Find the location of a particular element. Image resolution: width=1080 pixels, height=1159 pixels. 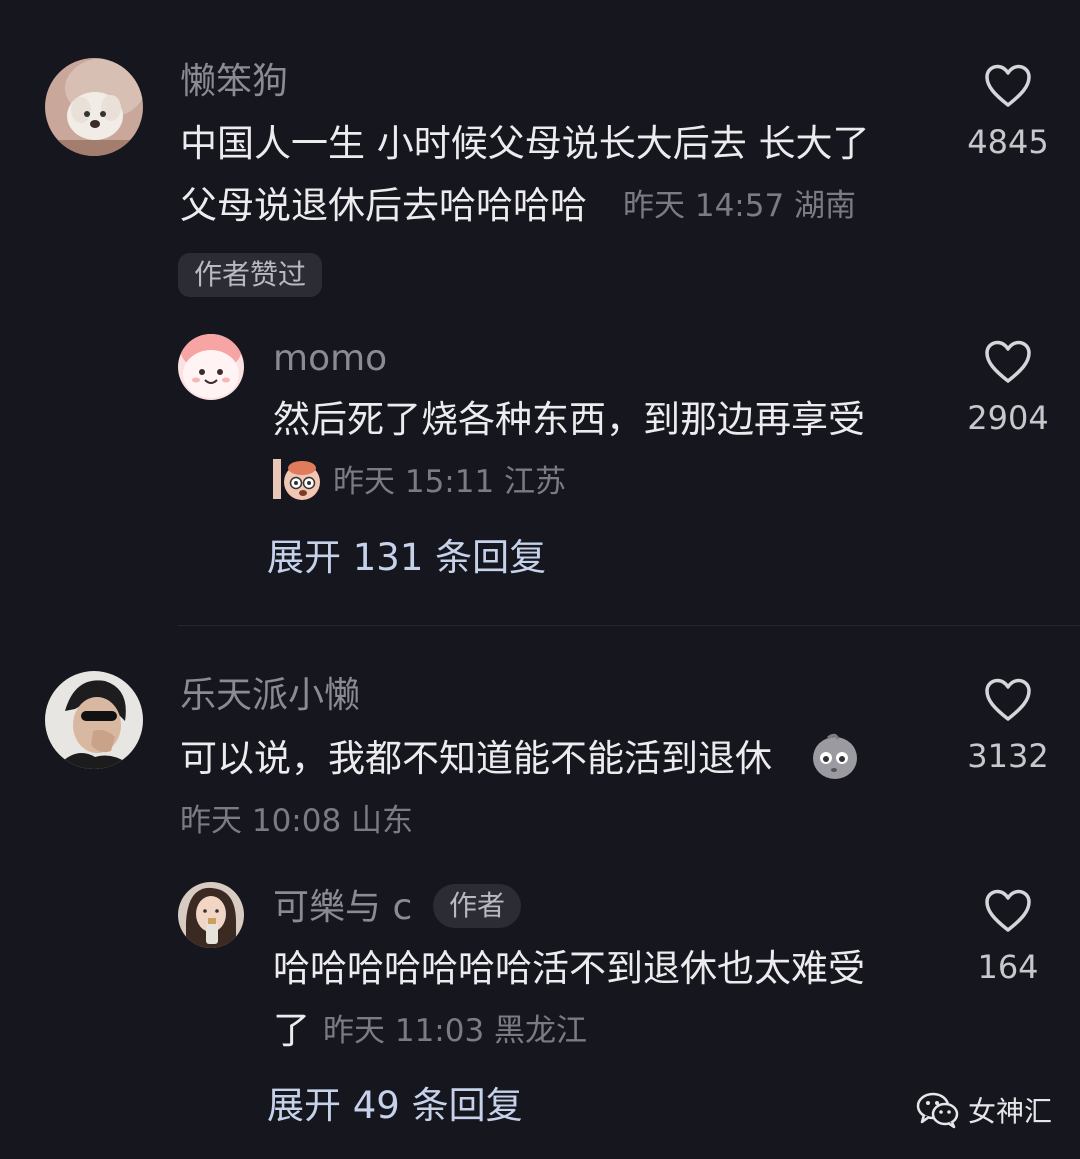

like-count: 164 is located at coordinates (1008, 967).